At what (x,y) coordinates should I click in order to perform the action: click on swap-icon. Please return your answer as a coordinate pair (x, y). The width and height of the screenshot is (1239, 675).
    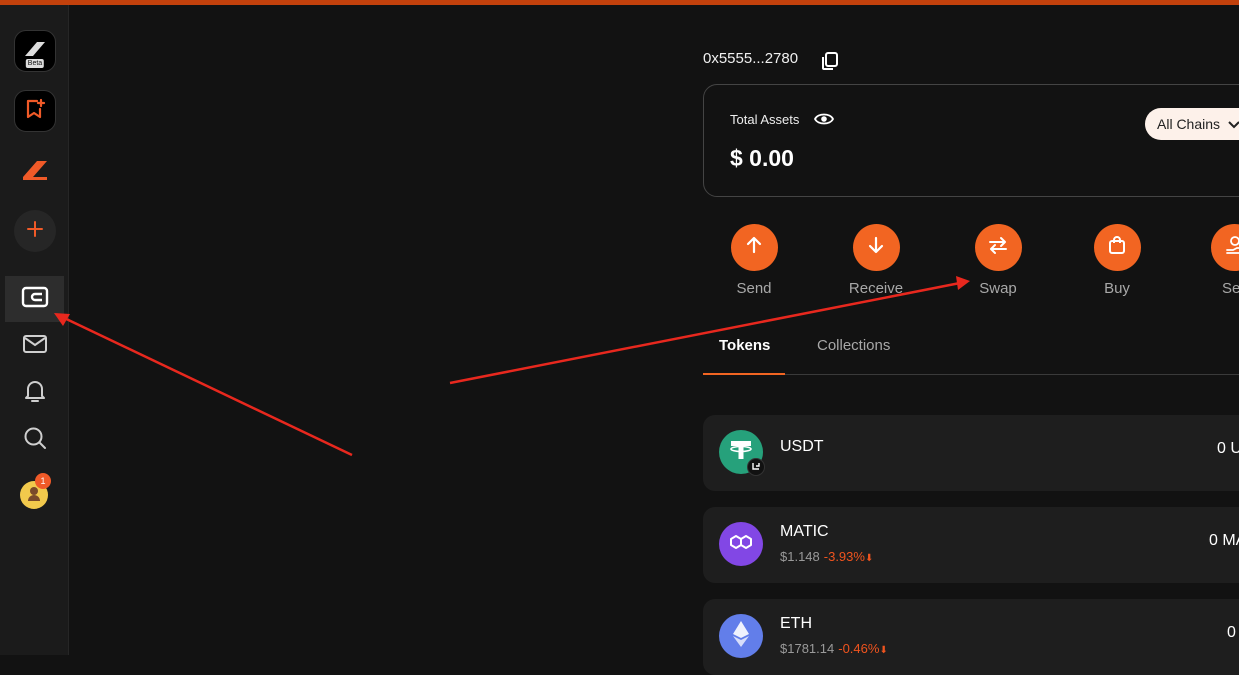
    Looking at the image, I should click on (998, 247).